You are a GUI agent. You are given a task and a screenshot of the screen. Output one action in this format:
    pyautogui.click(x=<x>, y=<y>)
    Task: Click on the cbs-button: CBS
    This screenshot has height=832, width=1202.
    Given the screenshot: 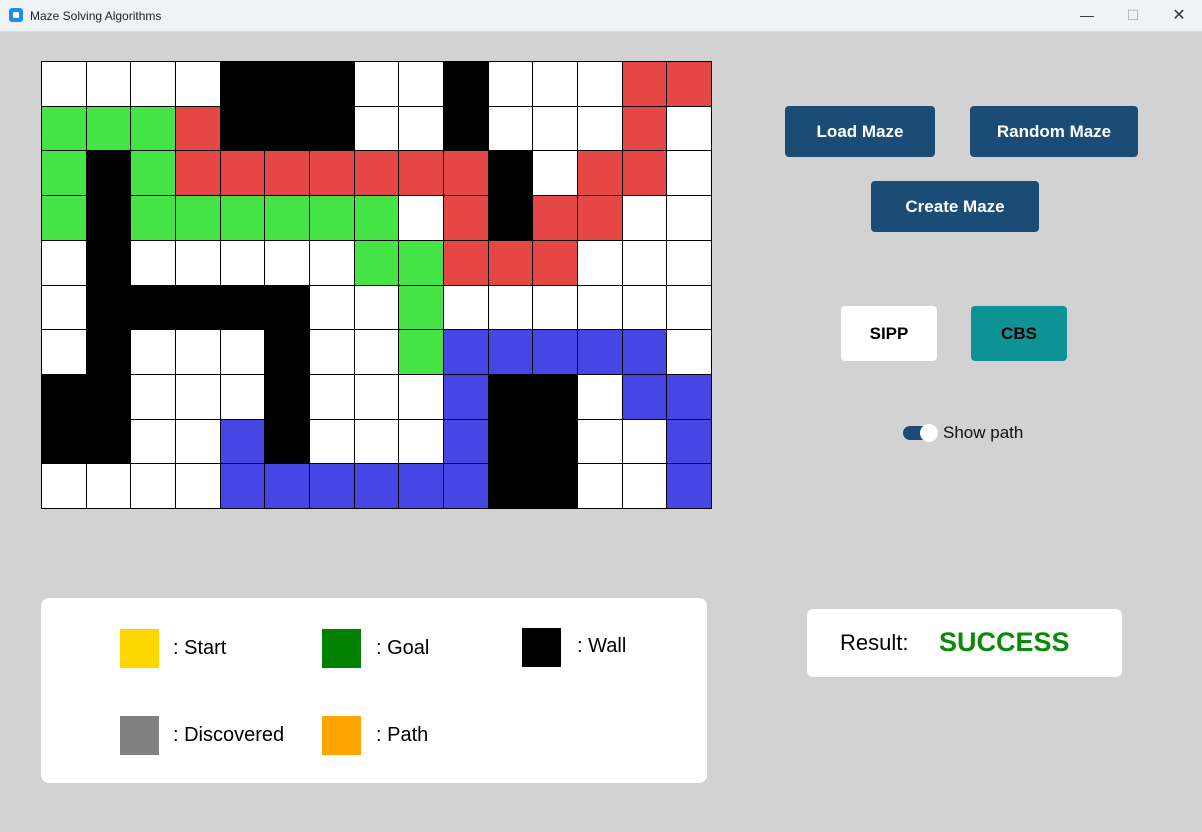 What is the action you would take?
    pyautogui.click(x=1019, y=333)
    